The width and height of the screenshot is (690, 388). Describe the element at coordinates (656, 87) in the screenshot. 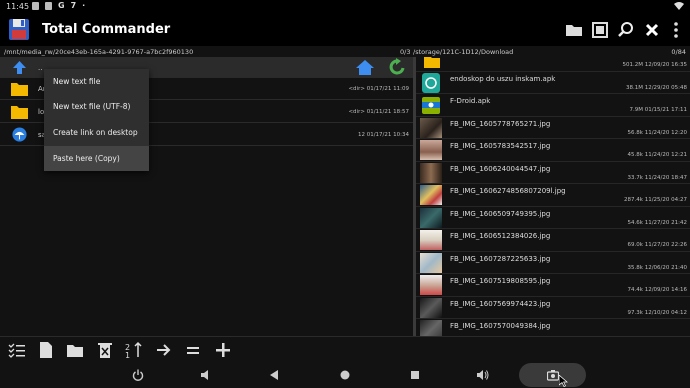

I see `file-meta: 38.1M 12/29/20 05:48` at that location.